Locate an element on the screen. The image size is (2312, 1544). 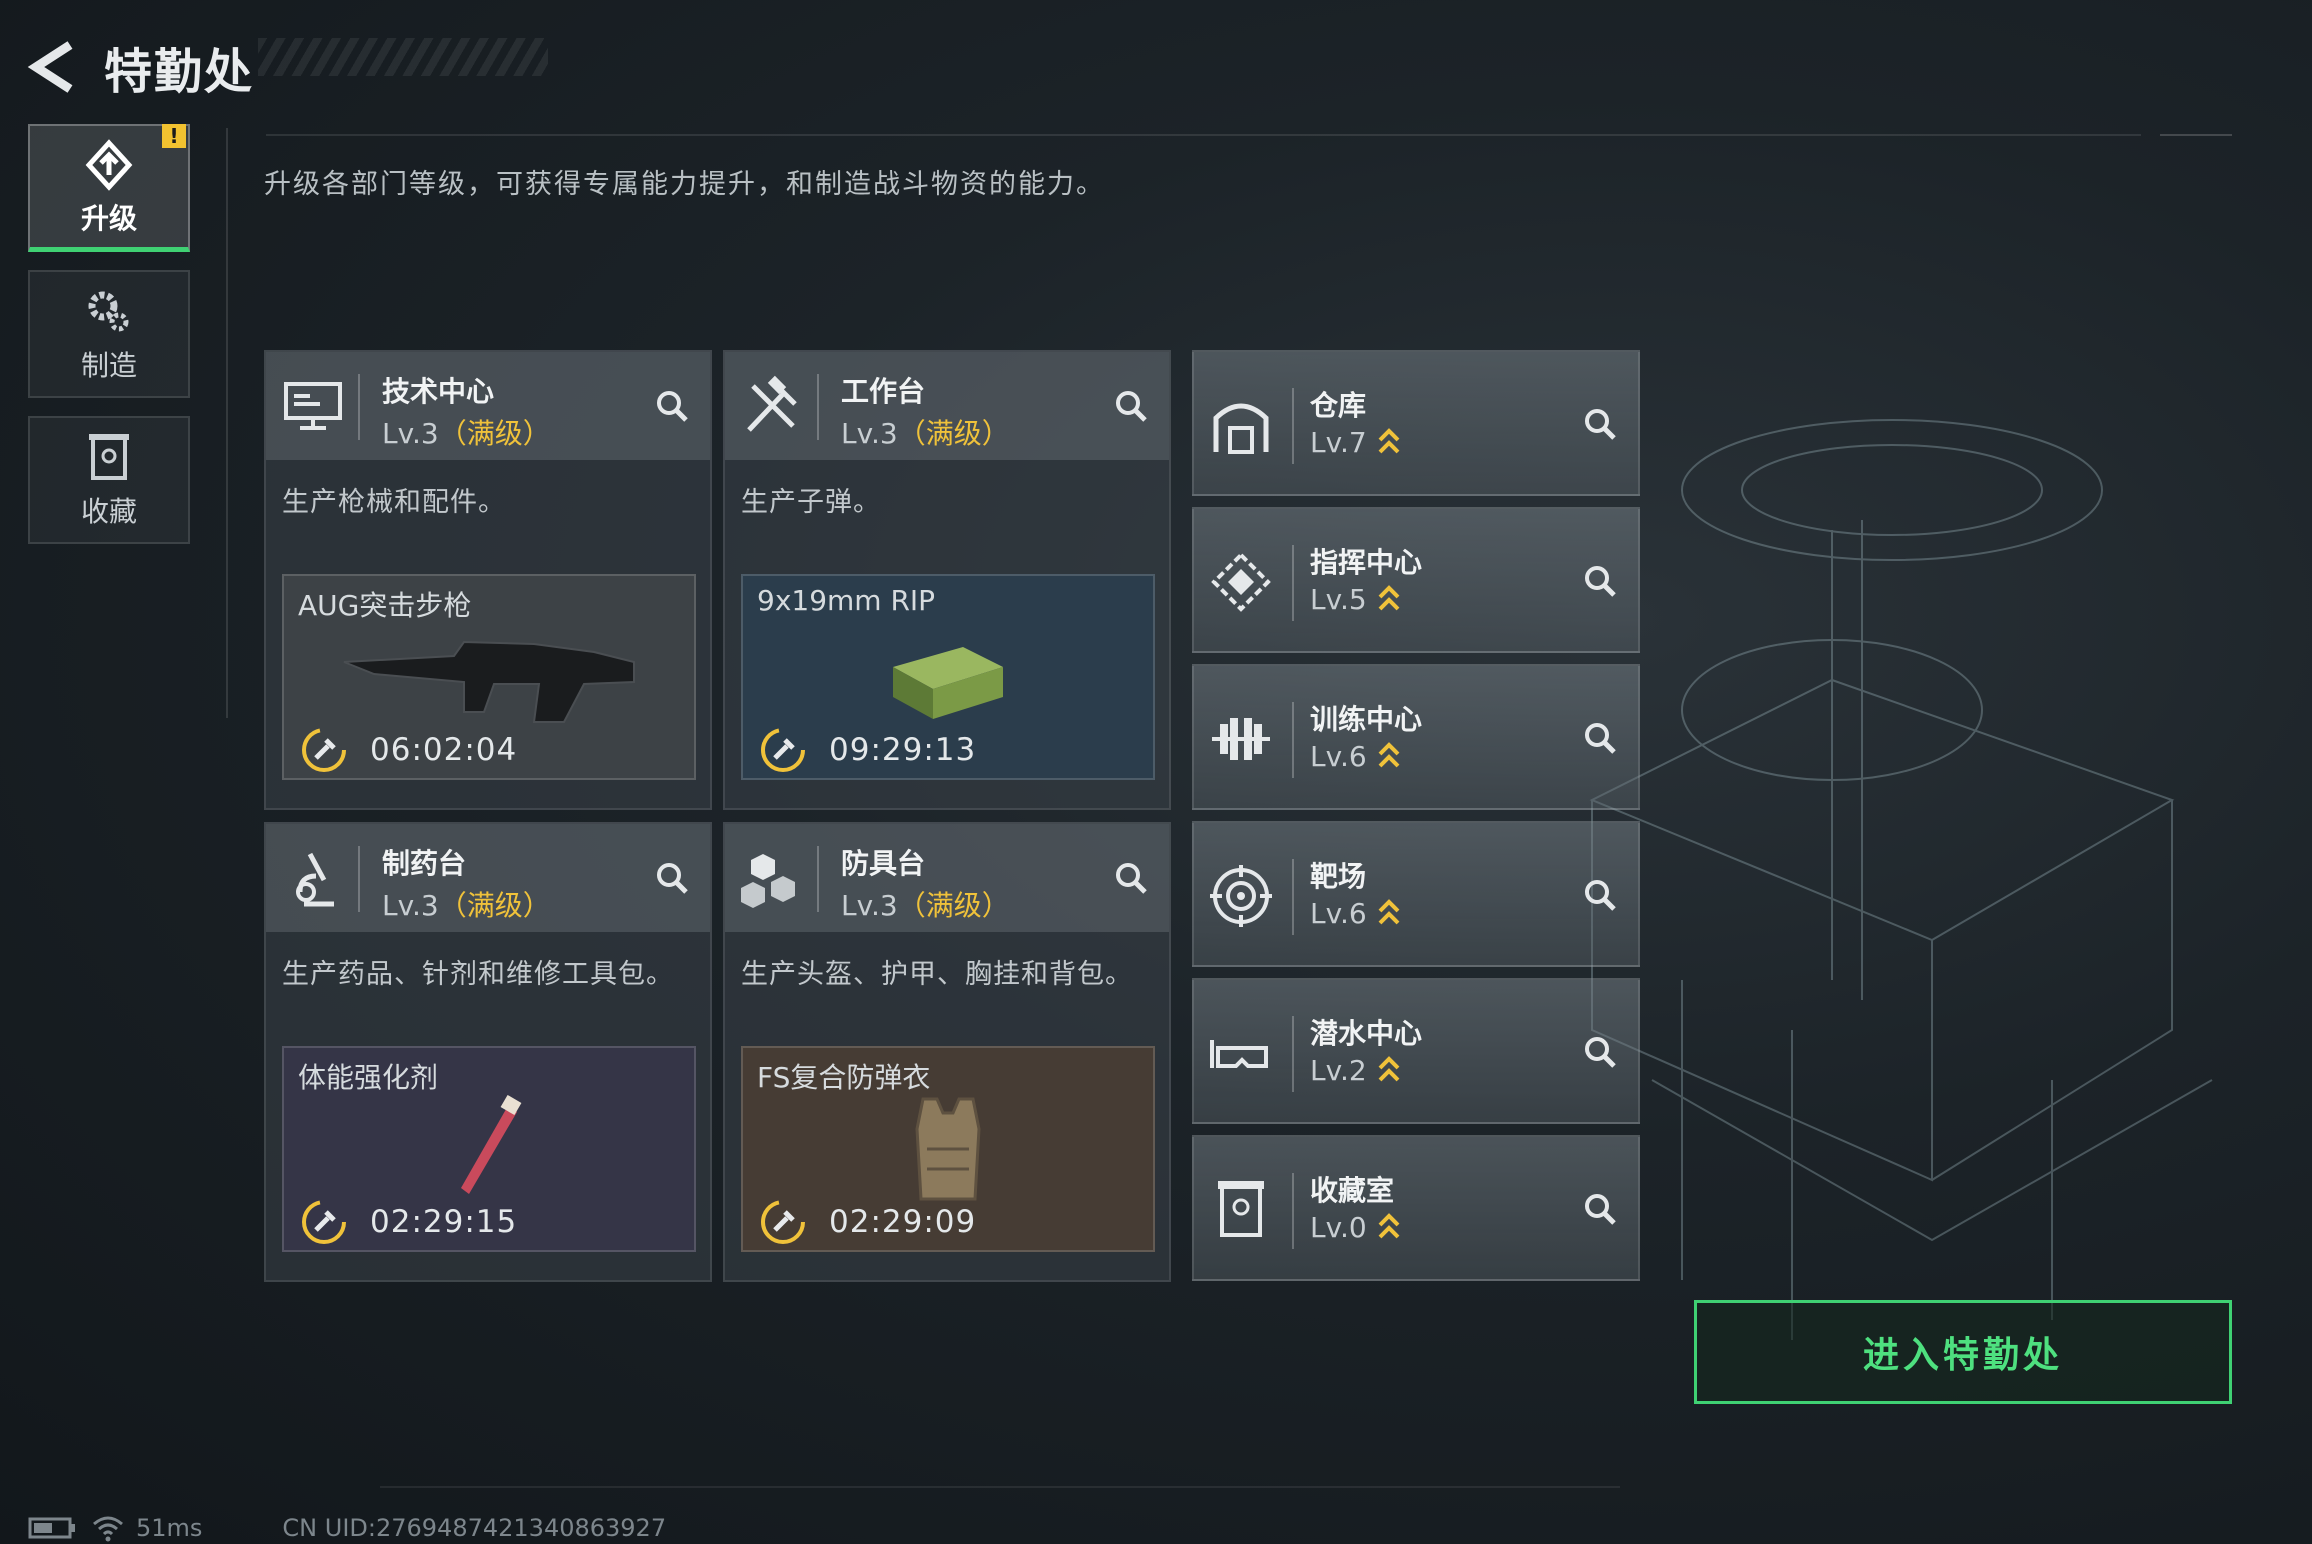
facility-description: 生产头盔、护甲、胸挂和背包。 is located at coordinates (937, 974).